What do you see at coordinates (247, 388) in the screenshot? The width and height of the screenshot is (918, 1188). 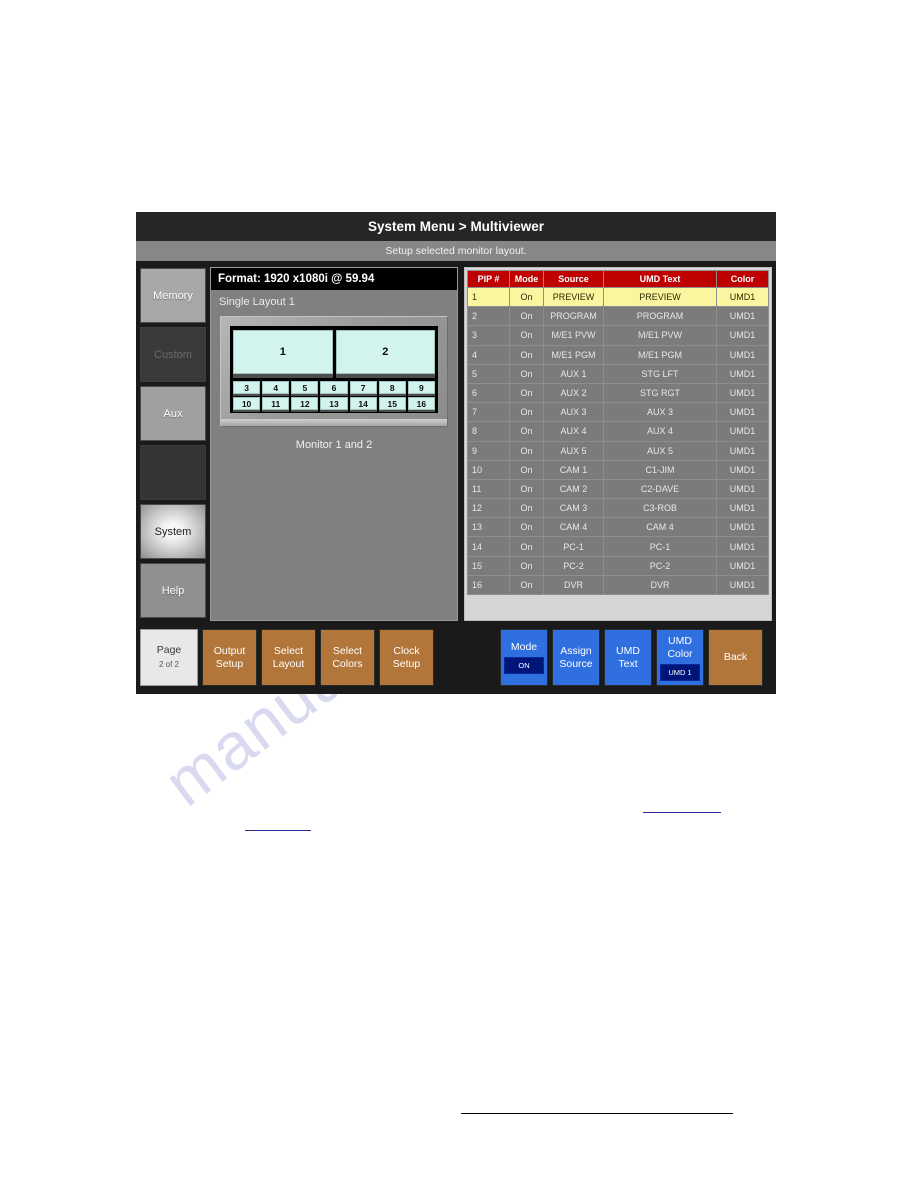 I see `pip-box: 3` at bounding box center [247, 388].